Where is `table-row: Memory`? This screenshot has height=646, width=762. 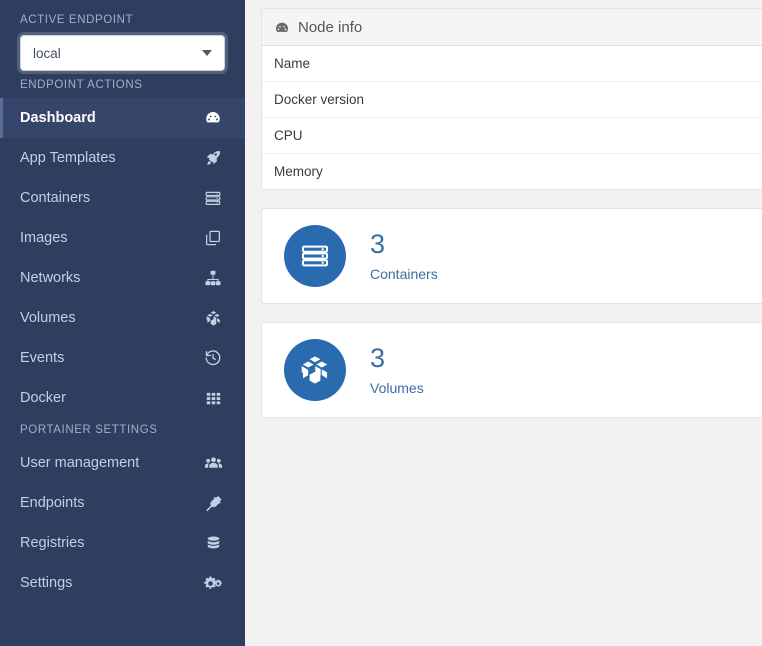
table-row: Memory is located at coordinates (512, 171).